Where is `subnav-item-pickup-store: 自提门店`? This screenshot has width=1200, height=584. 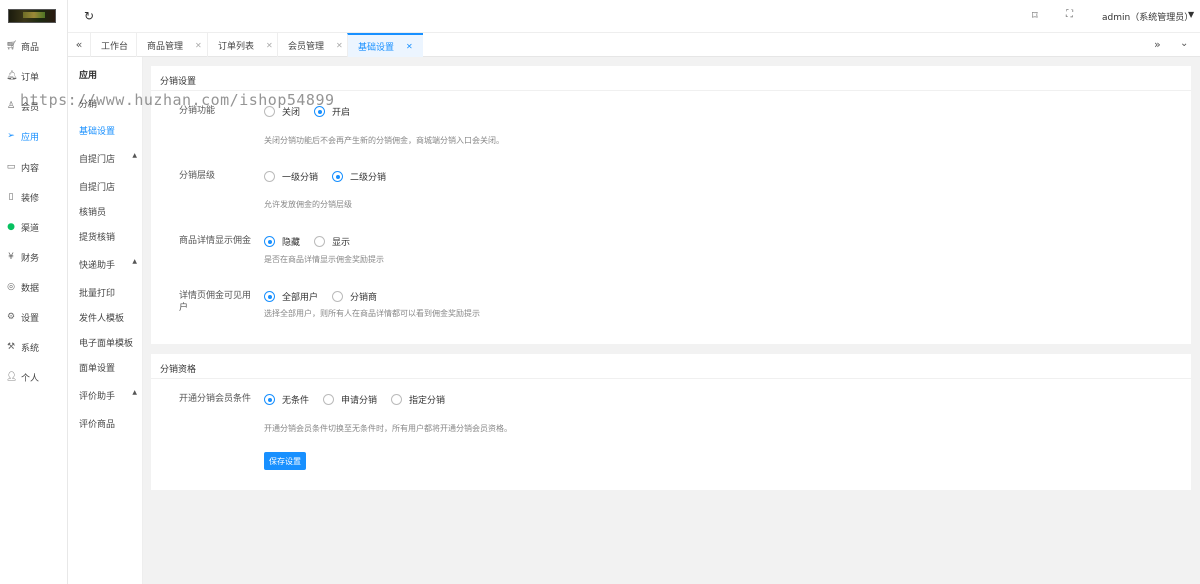
subnav-item-pickup-store: 自提门店 is located at coordinates (97, 186).